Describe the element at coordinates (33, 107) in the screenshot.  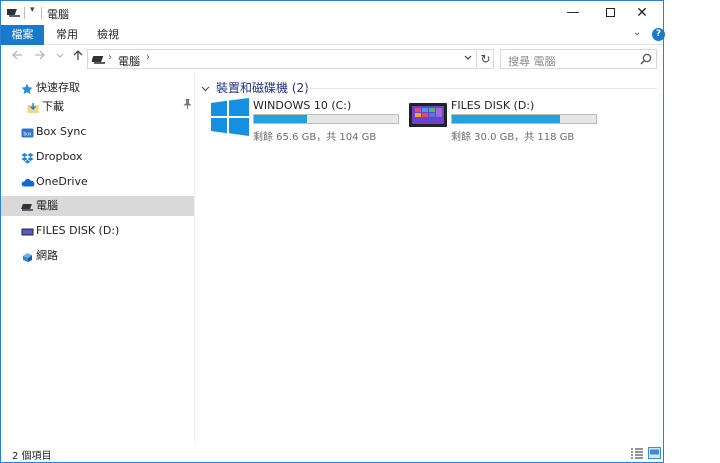
I see `download-folder-icon` at that location.